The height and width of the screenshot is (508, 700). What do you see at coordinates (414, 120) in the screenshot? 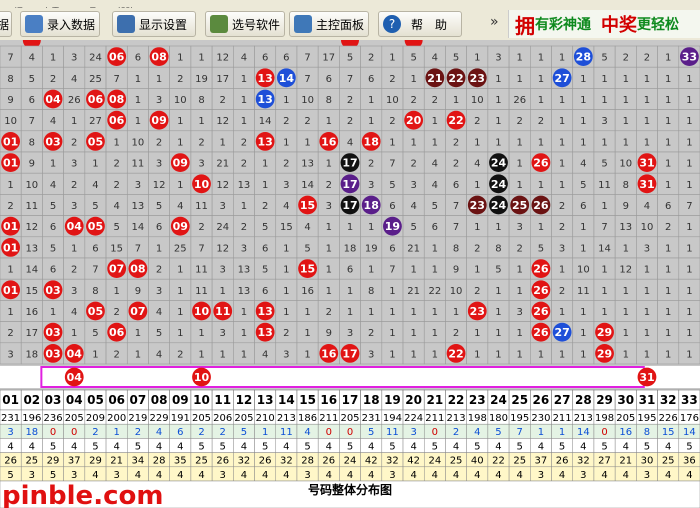
I see `ball-number: 20` at bounding box center [414, 120].